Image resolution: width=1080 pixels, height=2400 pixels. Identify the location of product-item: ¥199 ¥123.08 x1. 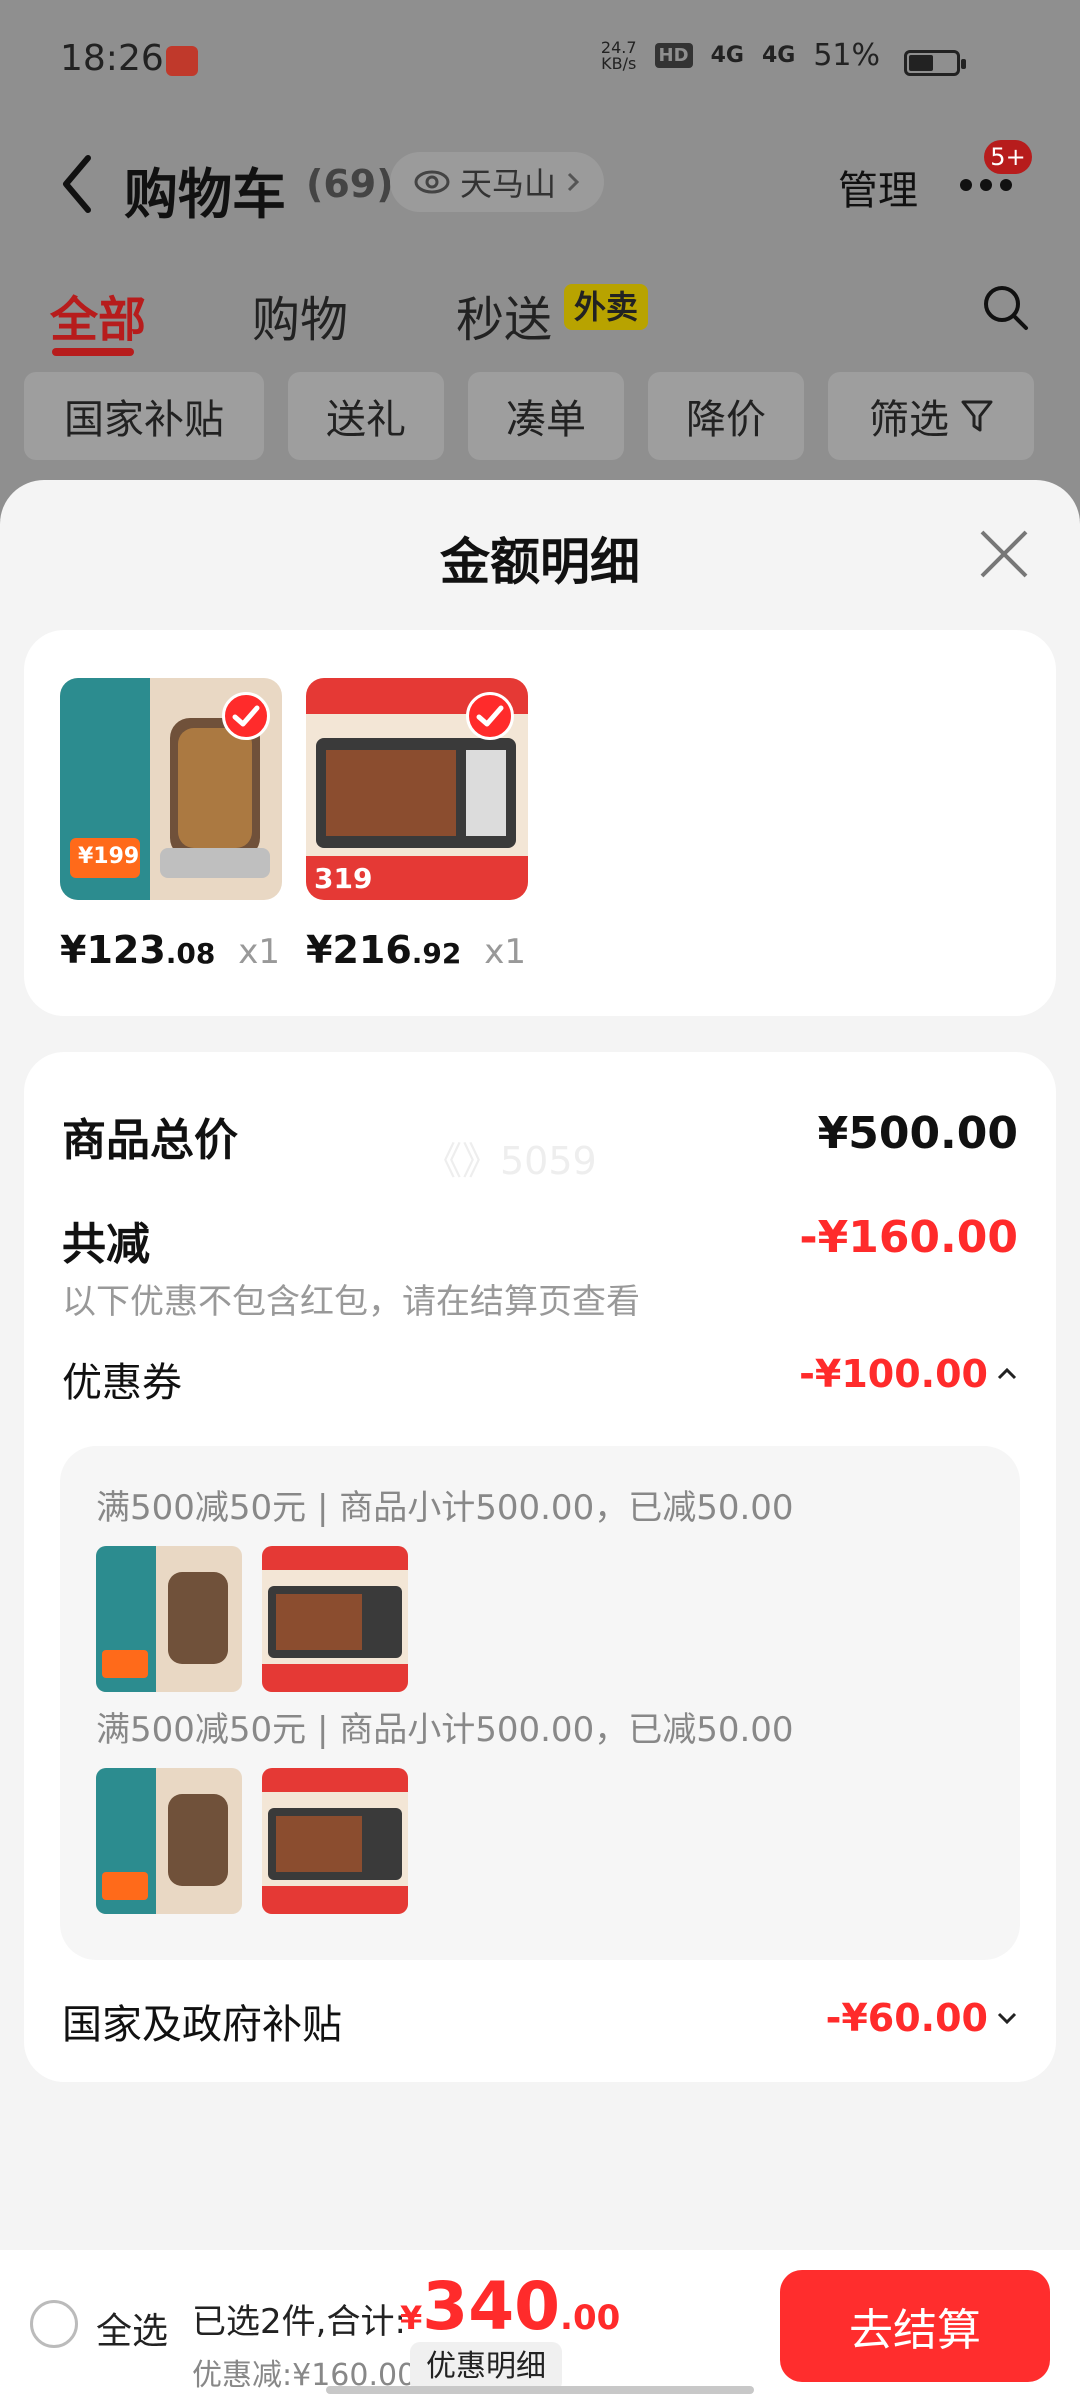
(171, 825).